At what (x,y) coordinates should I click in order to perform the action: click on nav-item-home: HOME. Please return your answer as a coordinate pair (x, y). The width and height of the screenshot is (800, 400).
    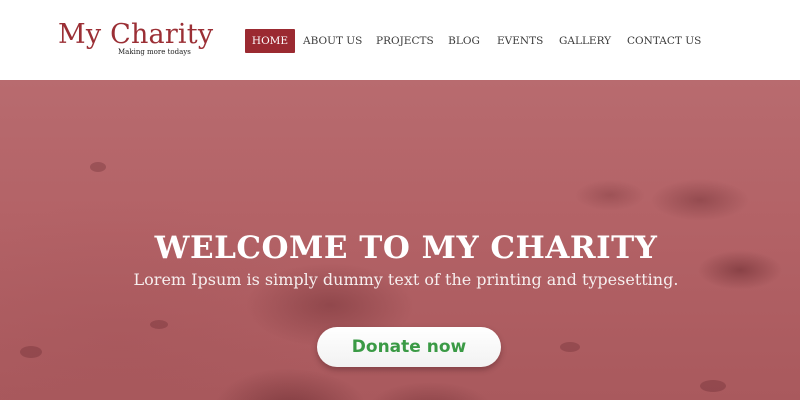
    Looking at the image, I should click on (270, 41).